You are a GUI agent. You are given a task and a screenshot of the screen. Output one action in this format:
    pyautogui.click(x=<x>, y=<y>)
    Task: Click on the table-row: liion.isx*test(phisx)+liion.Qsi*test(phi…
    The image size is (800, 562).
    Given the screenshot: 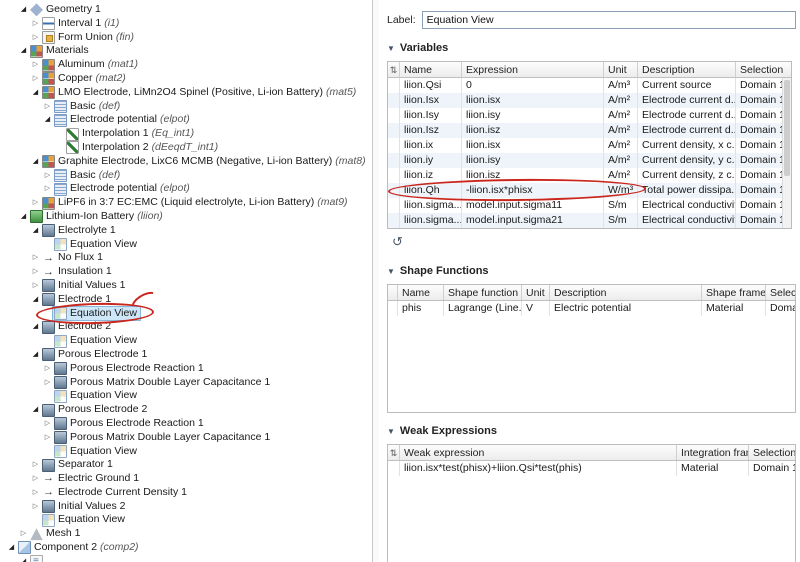 What is the action you would take?
    pyautogui.click(x=591, y=468)
    